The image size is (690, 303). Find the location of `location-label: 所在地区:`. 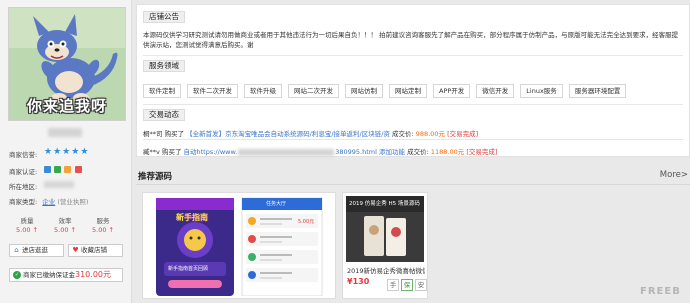

location-label: 所在地区: is located at coordinates (23, 187).